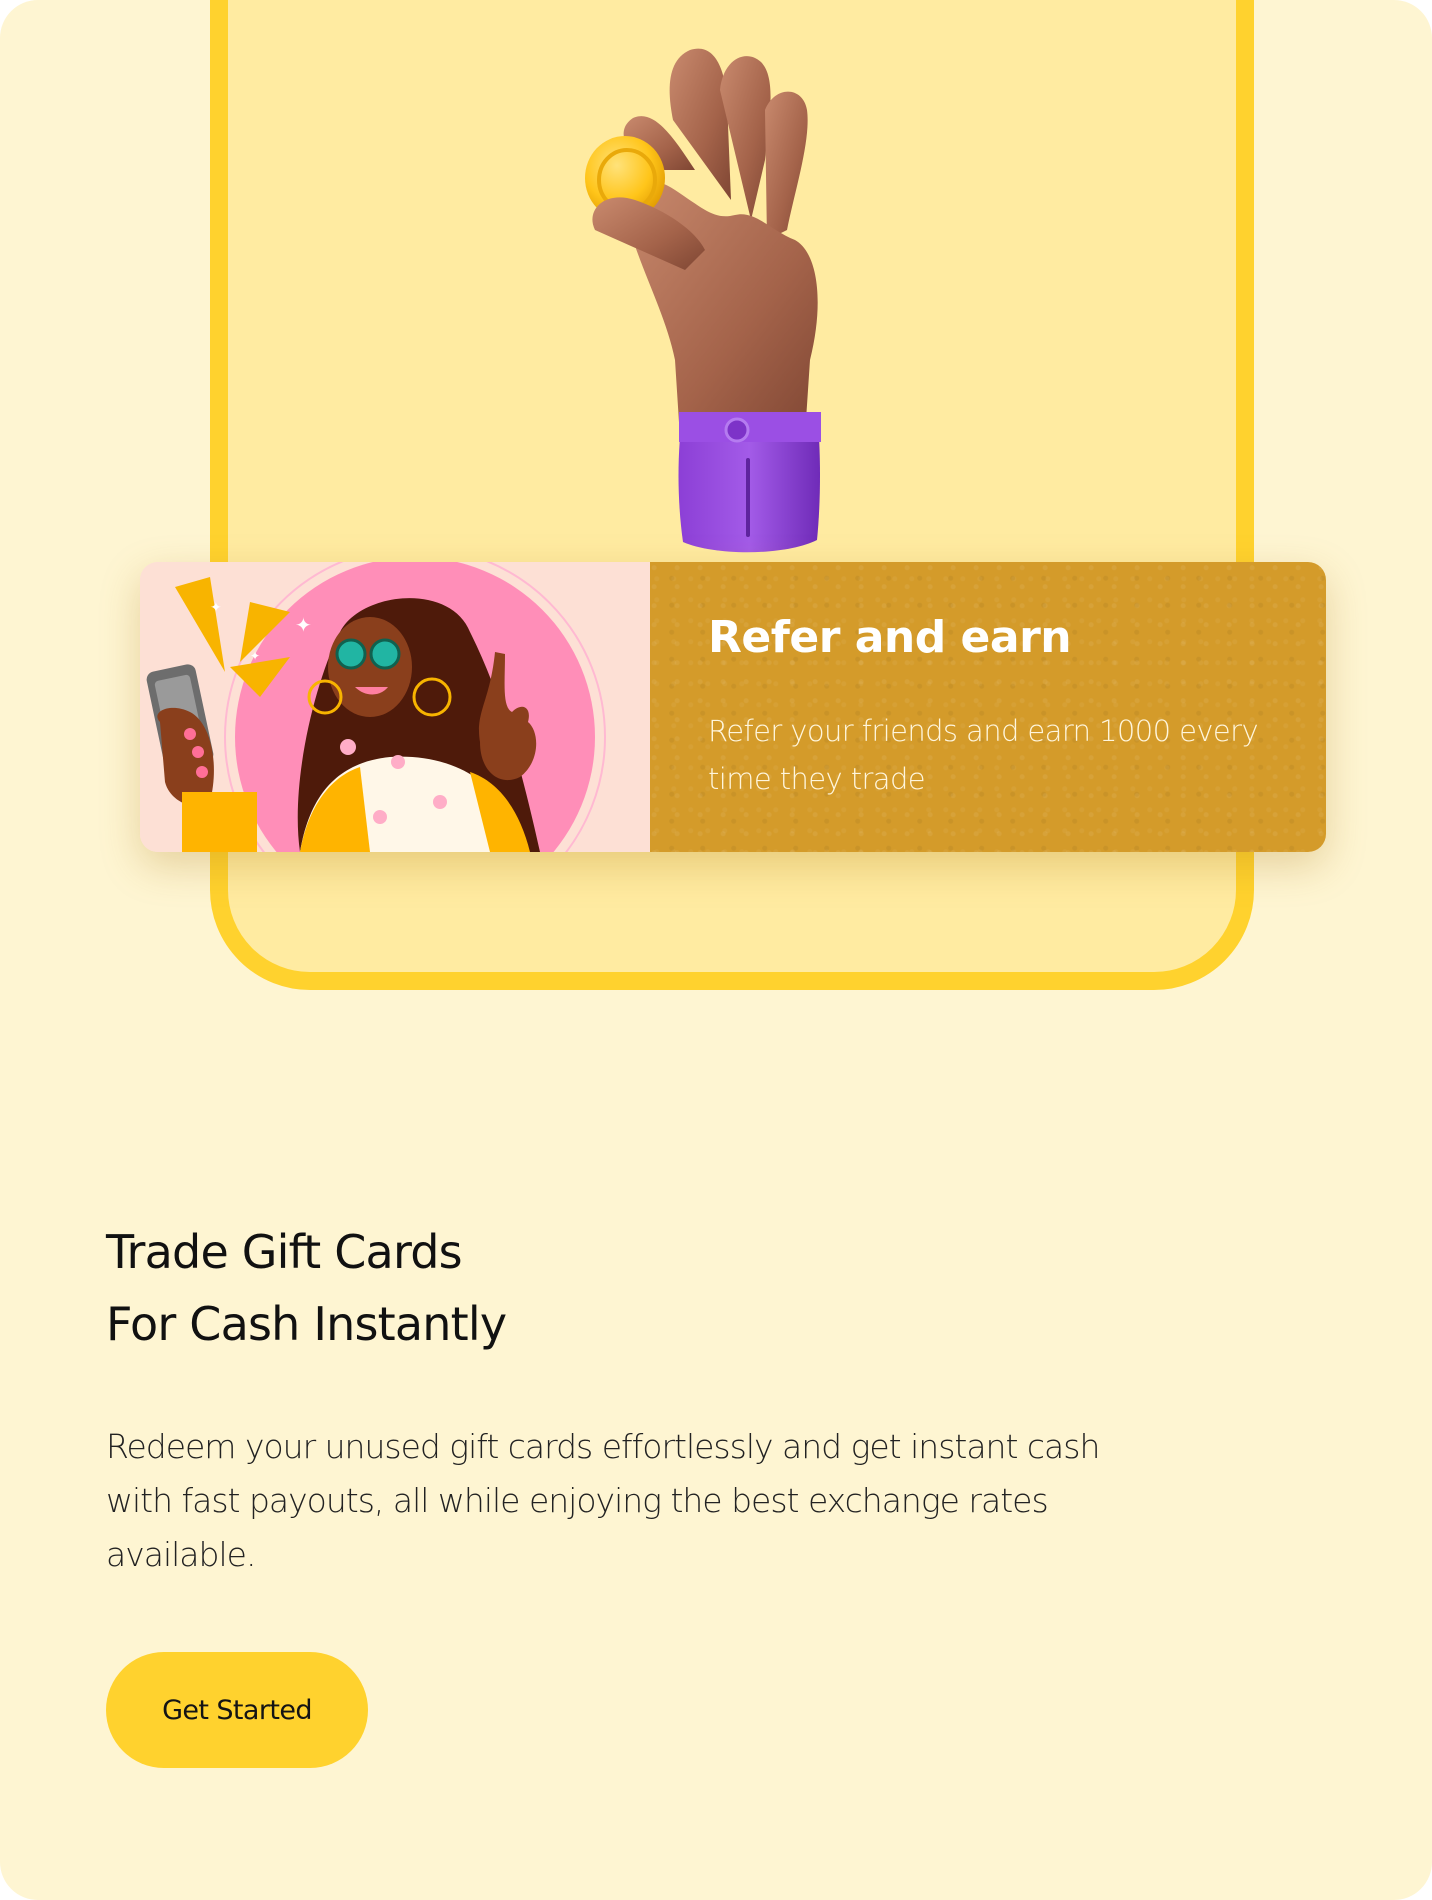  What do you see at coordinates (284, 1252) in the screenshot?
I see `hero-title-line1: Trade Gift Cards` at bounding box center [284, 1252].